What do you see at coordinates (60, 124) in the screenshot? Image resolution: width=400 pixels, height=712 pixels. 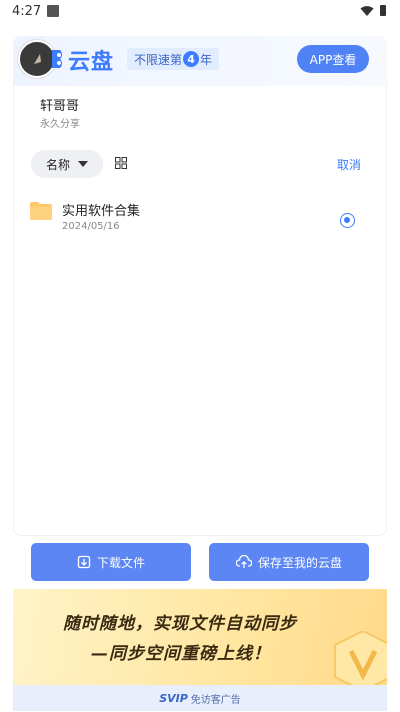 I see `share-type: 永久分享` at bounding box center [60, 124].